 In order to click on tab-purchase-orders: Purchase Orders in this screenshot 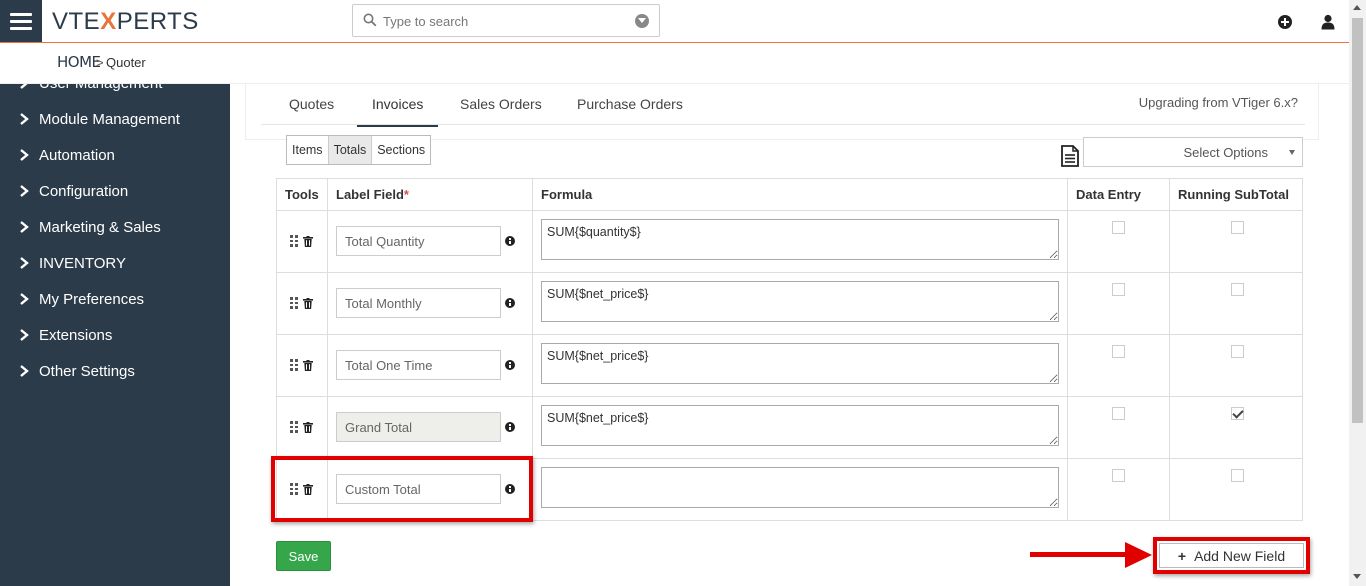, I will do `click(630, 110)`.